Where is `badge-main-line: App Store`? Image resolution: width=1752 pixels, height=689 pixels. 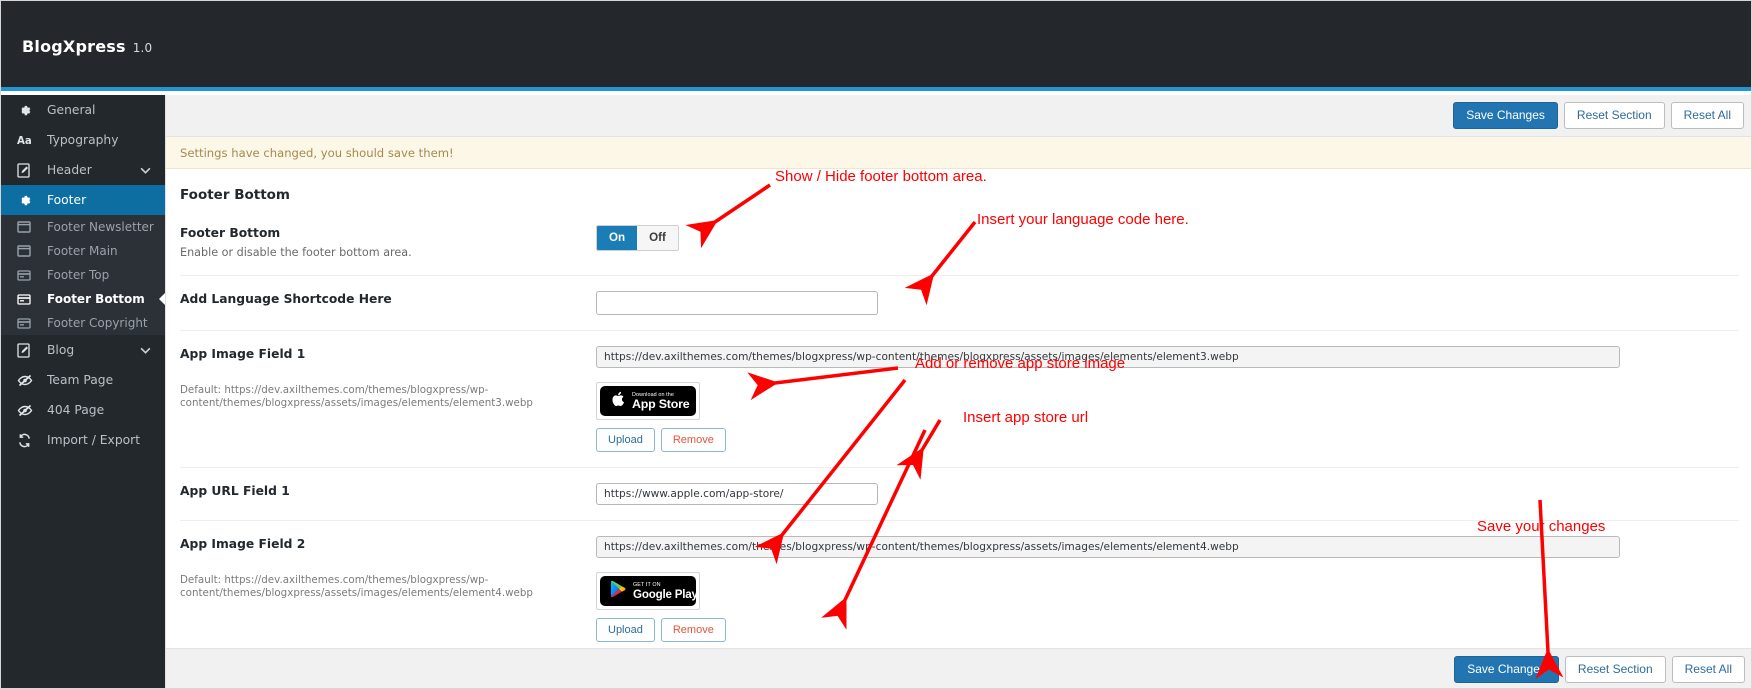
badge-main-line: App Store is located at coordinates (661, 403).